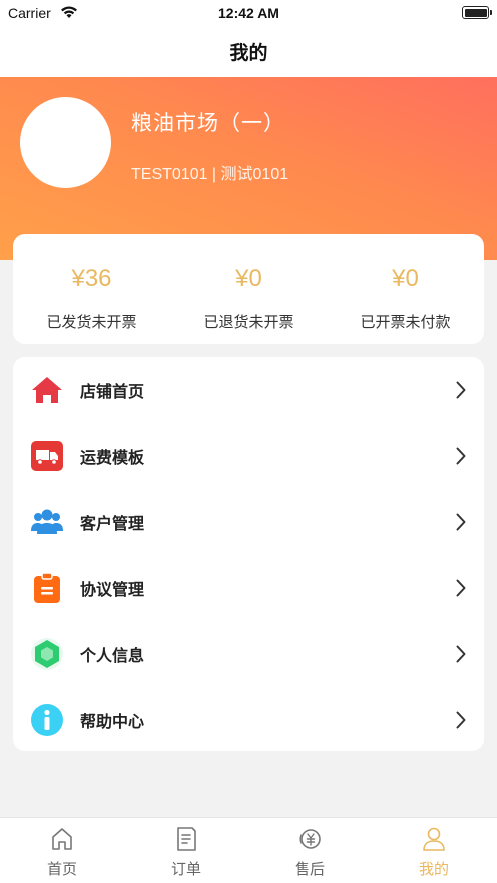 The width and height of the screenshot is (497, 883). I want to click on profile-icon, so click(434, 839).